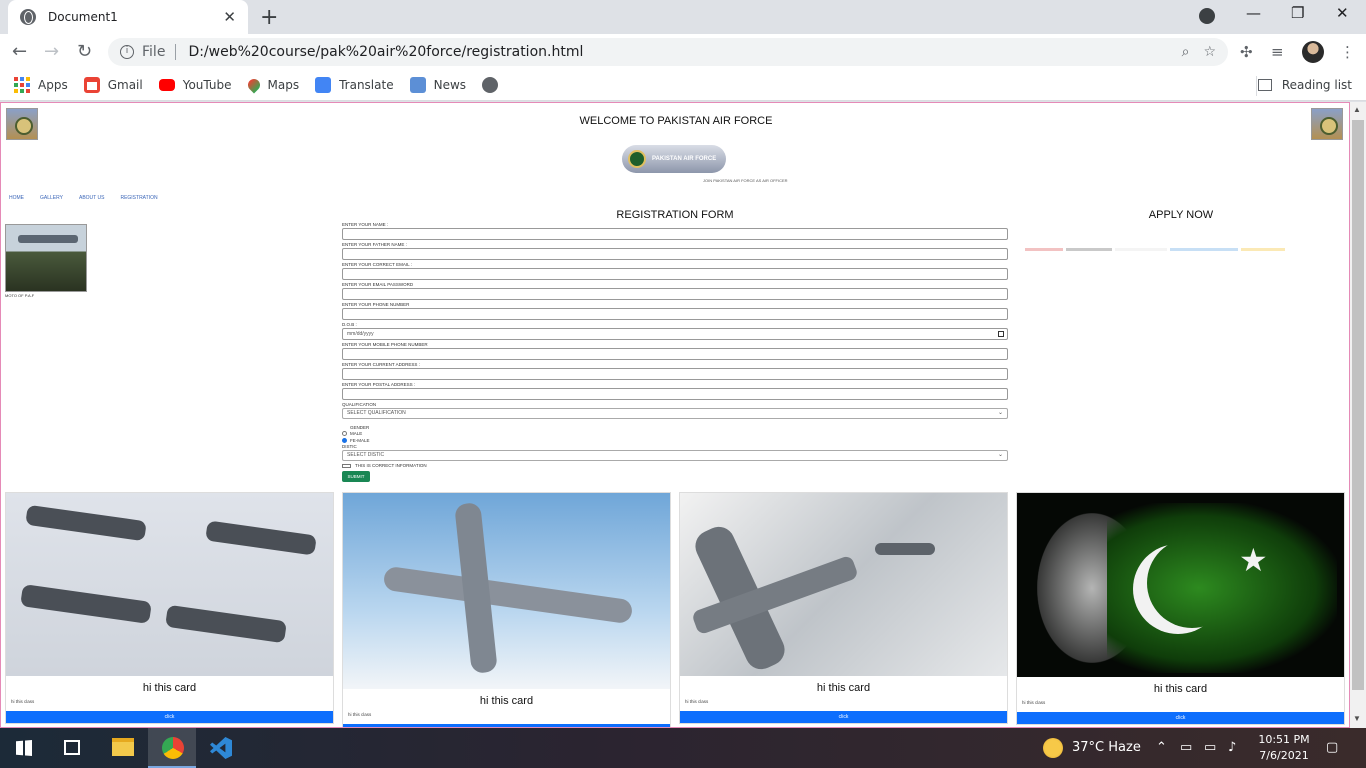 The width and height of the screenshot is (1366, 768). What do you see at coordinates (127, 52) in the screenshot?
I see `info-icon: i` at bounding box center [127, 52].